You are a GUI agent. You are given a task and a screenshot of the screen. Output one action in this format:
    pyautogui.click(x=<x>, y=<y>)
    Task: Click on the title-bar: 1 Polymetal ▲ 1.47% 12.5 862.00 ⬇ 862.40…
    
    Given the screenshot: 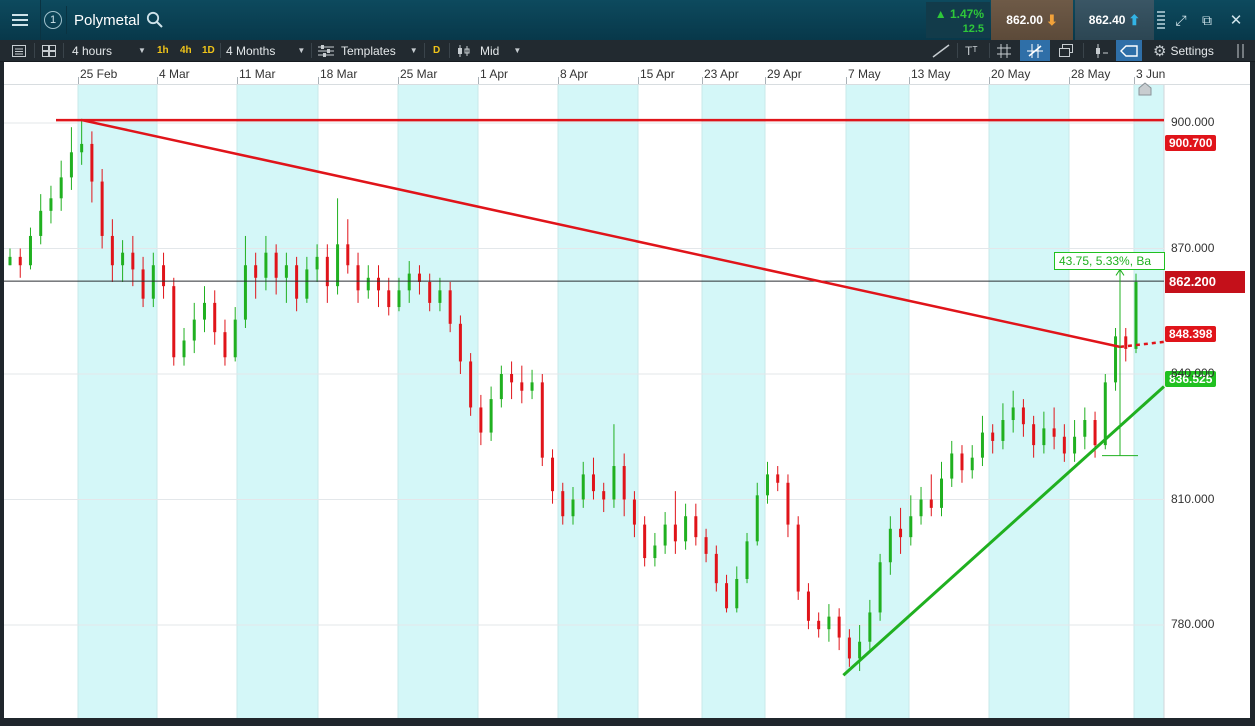 What is the action you would take?
    pyautogui.click(x=627, y=20)
    